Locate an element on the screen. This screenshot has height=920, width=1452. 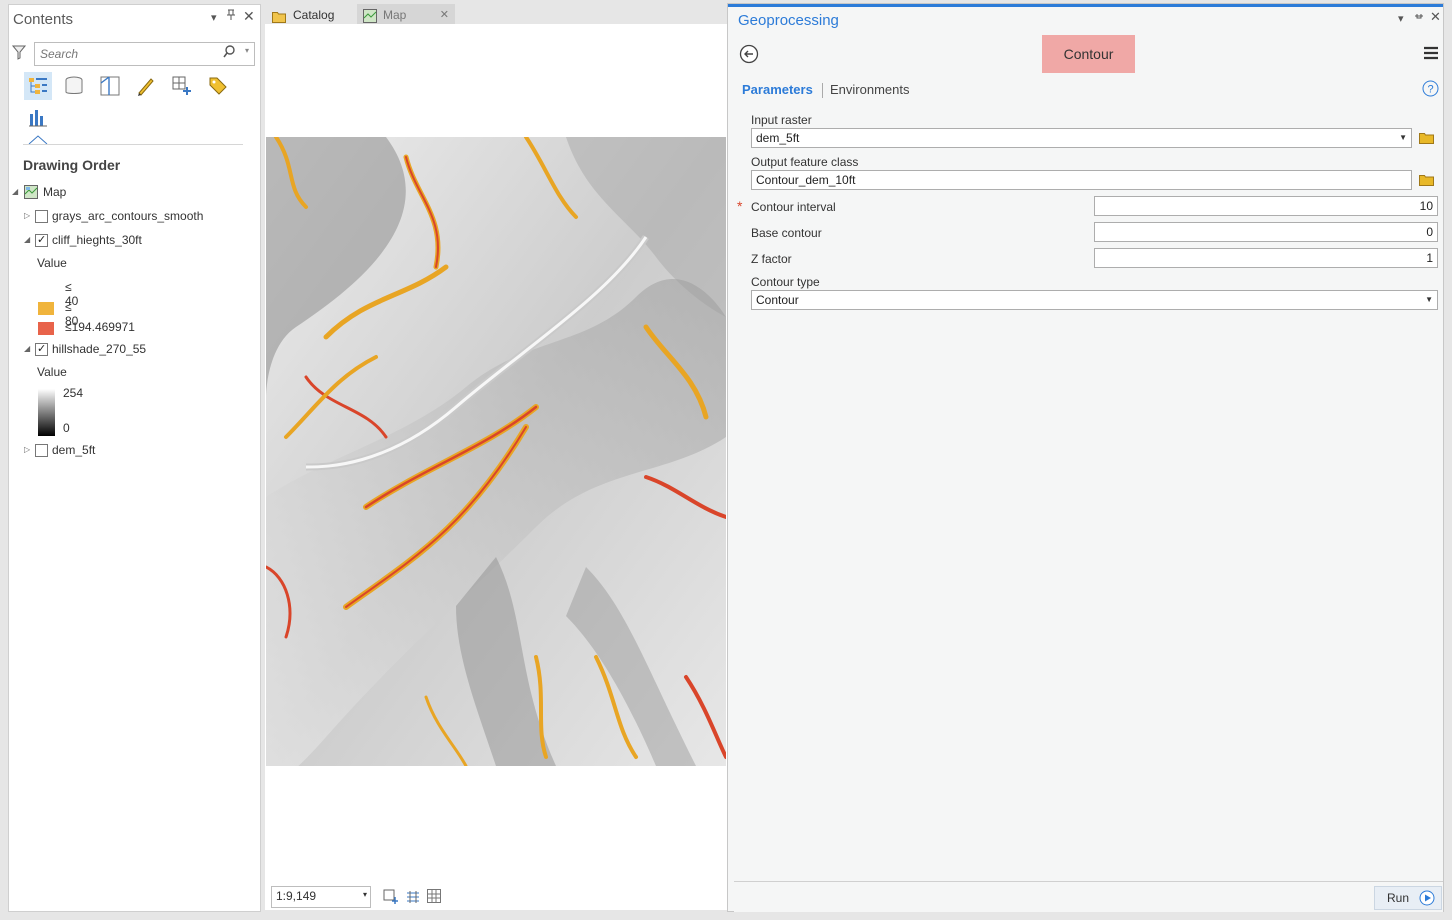
tab-map: Map ✕ is located at coordinates (406, 15).